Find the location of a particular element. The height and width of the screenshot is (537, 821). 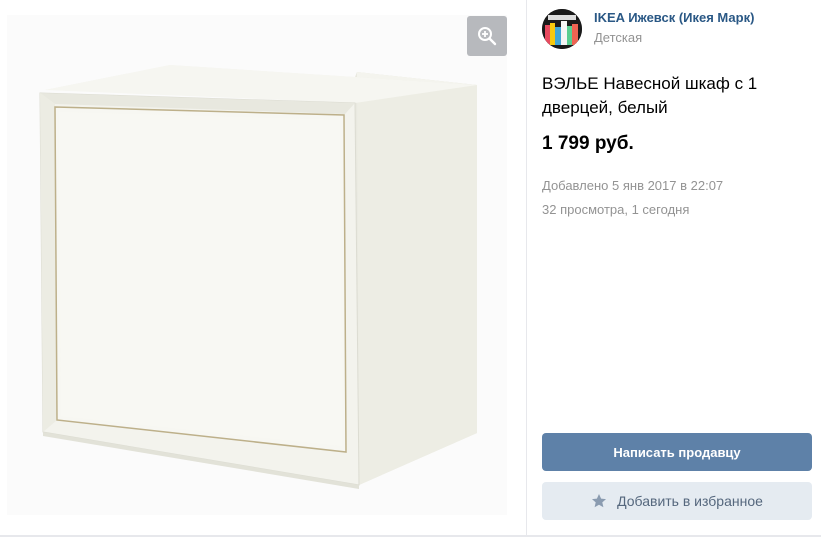

add-to-favorites-button: Добавить в избранное is located at coordinates (677, 501).